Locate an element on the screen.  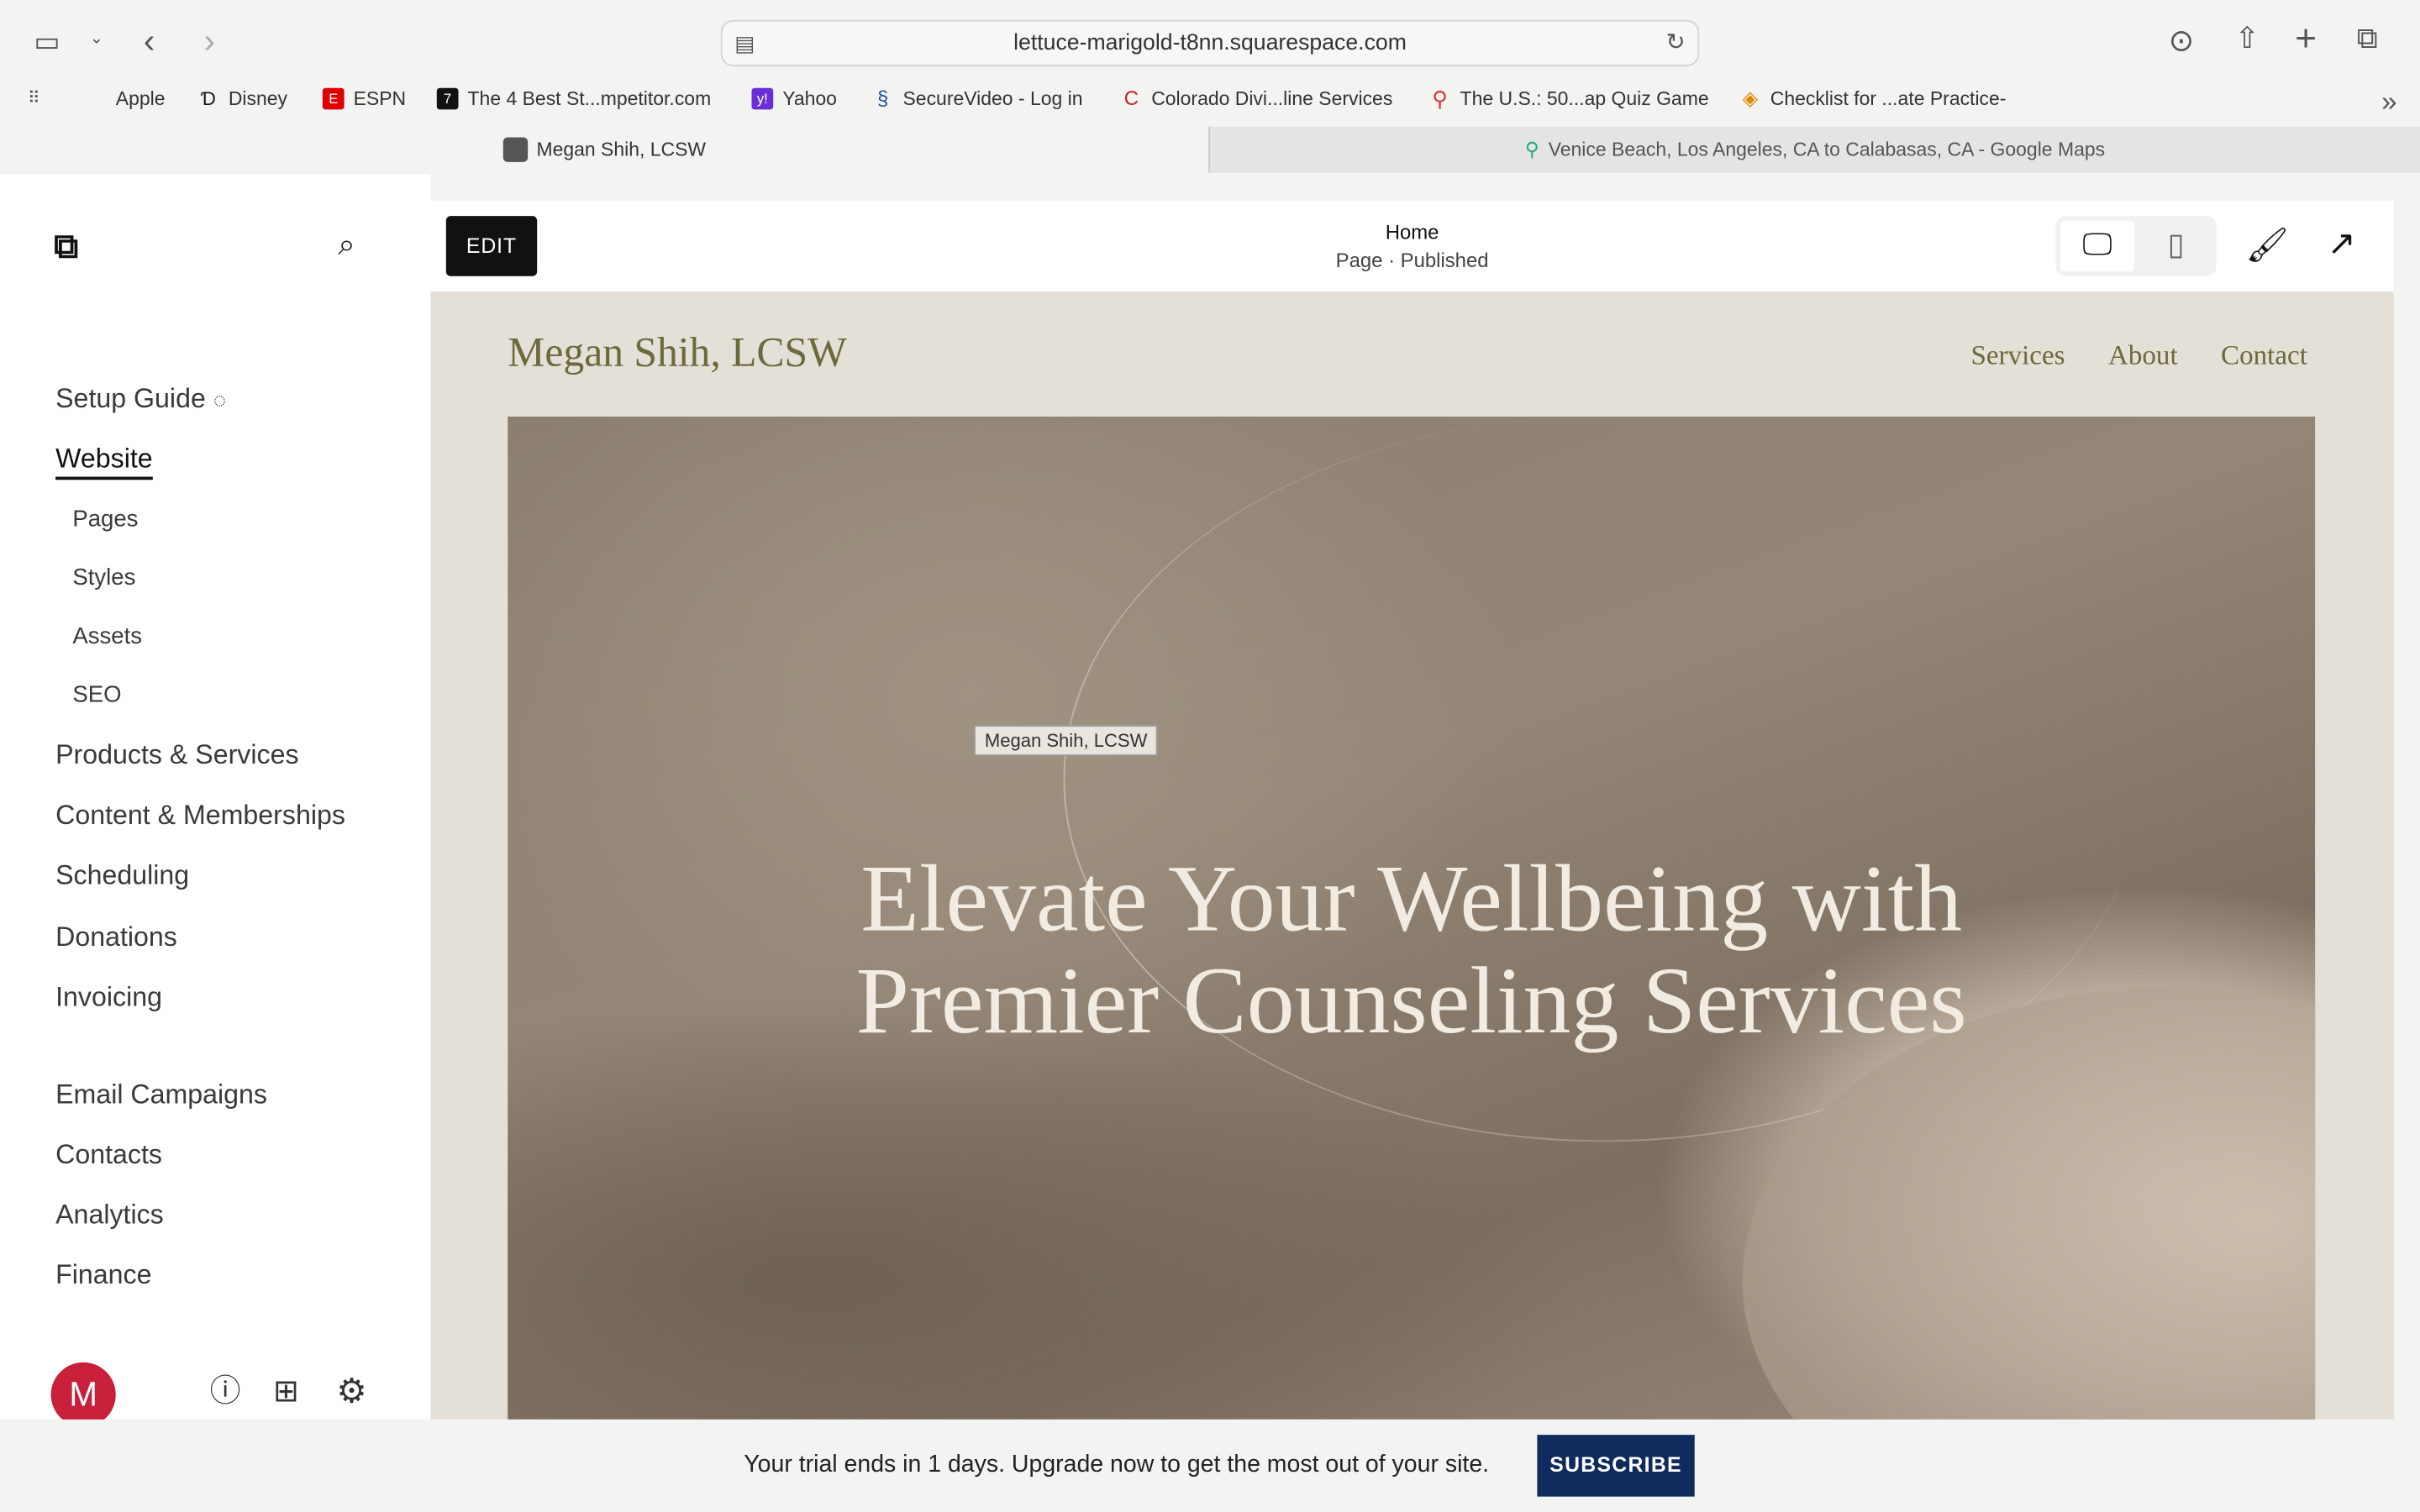
edit-button: EDIT is located at coordinates (492, 246).